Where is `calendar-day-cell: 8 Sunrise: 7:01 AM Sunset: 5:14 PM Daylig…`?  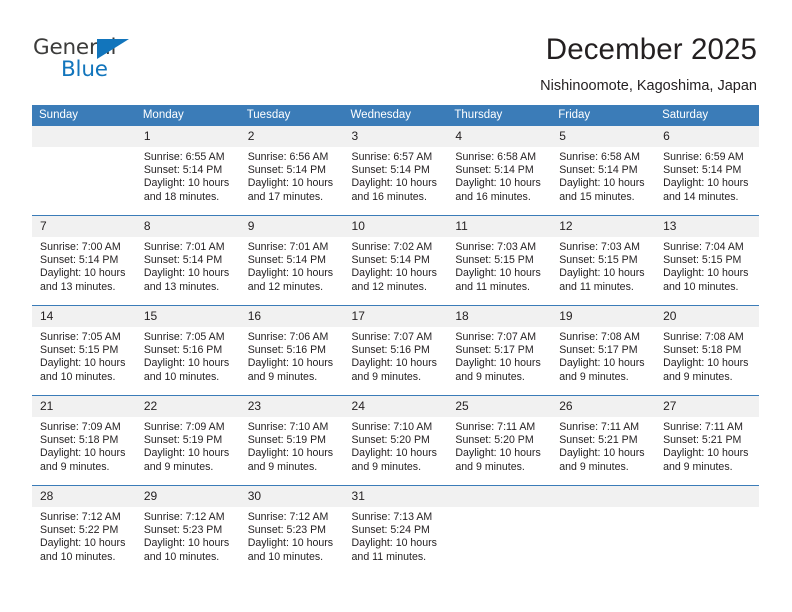 calendar-day-cell: 8 Sunrise: 7:01 AM Sunset: 5:14 PM Daylig… is located at coordinates (187, 260).